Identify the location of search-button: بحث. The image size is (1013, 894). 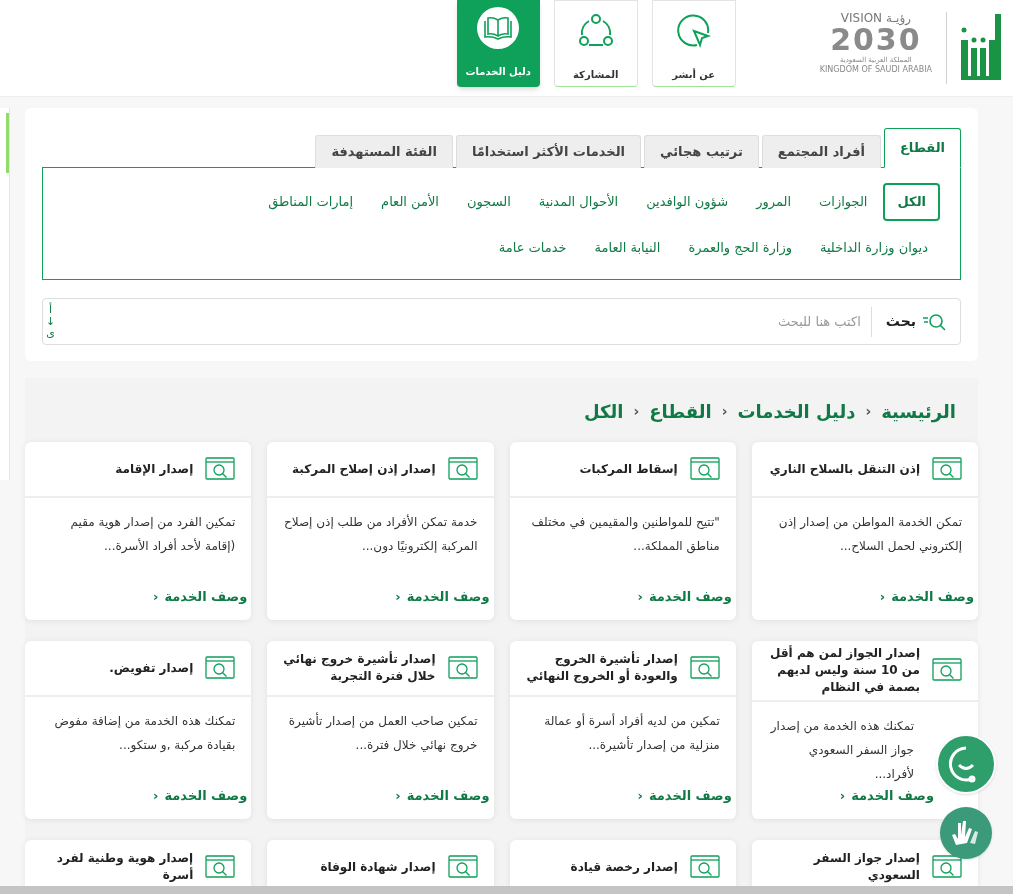
(915, 321).